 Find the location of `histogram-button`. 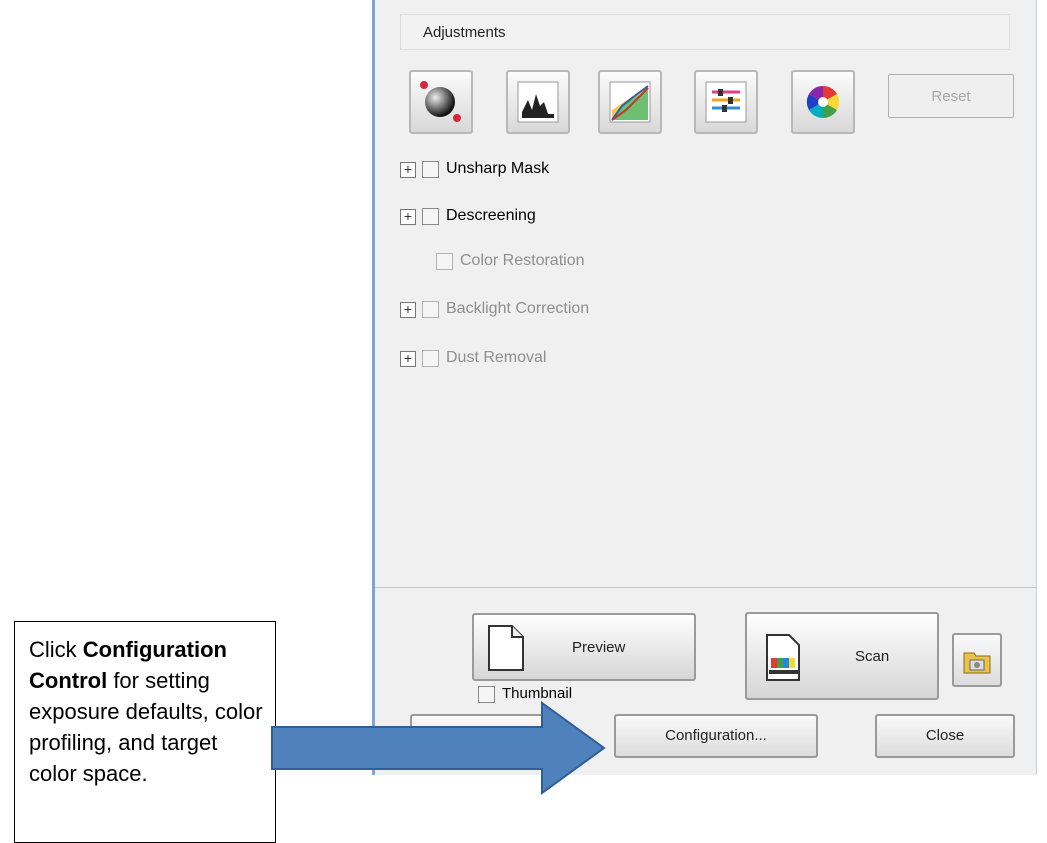

histogram-button is located at coordinates (538, 102).